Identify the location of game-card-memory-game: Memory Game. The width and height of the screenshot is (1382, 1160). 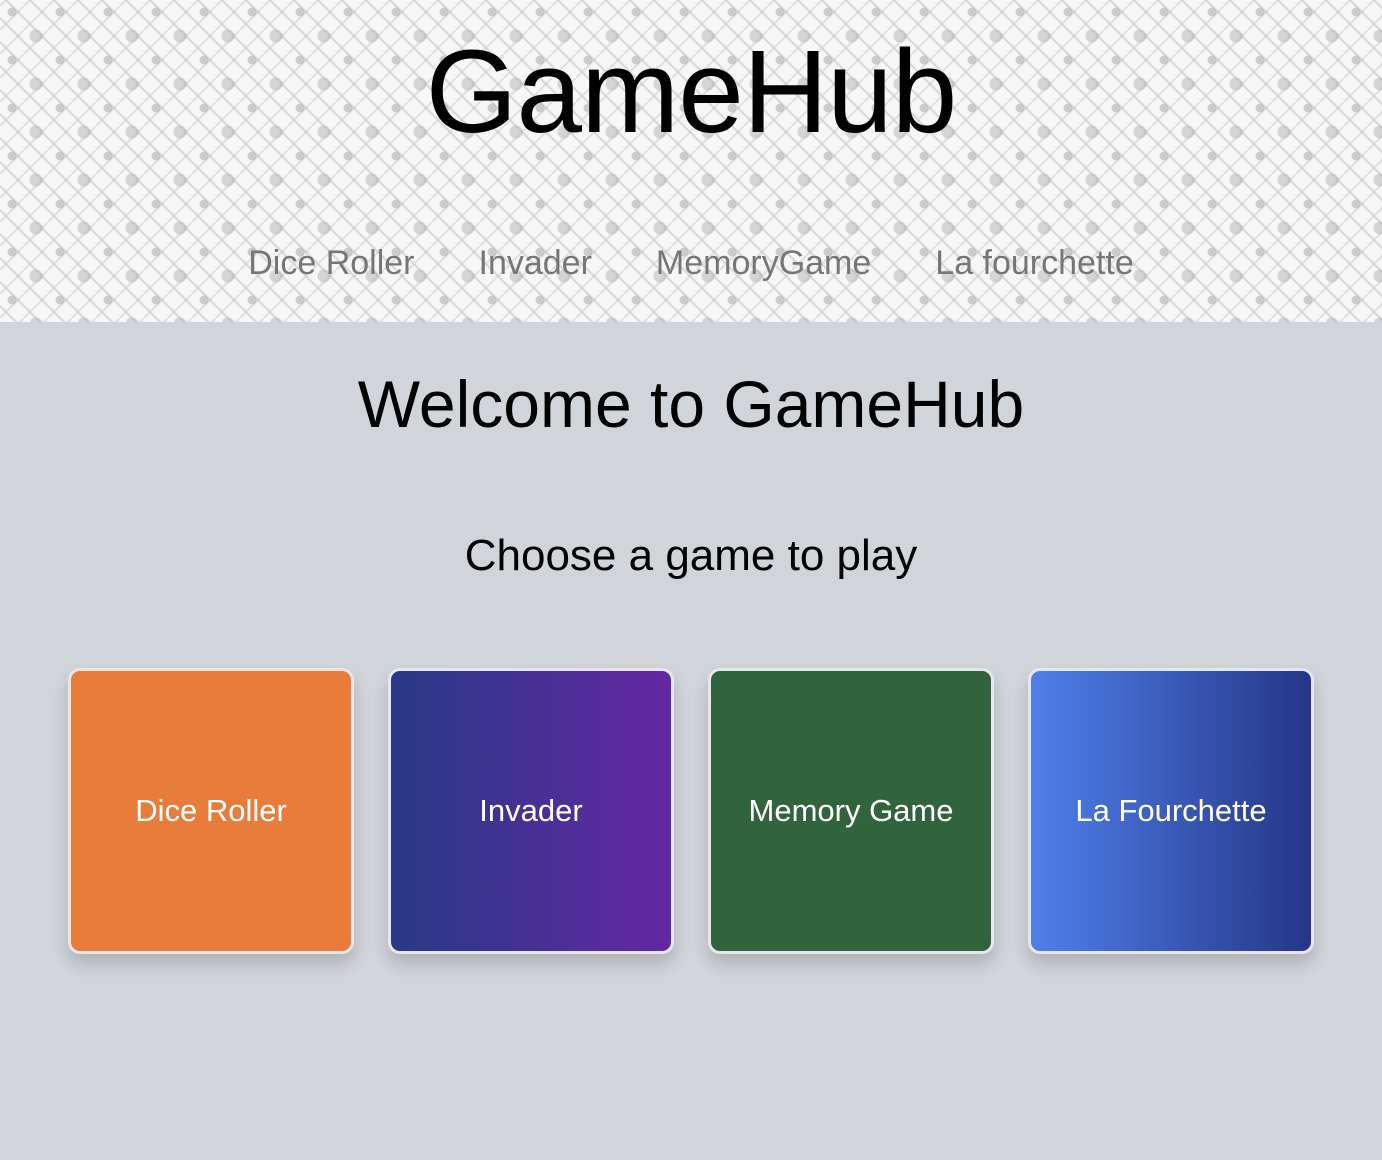
(851, 811).